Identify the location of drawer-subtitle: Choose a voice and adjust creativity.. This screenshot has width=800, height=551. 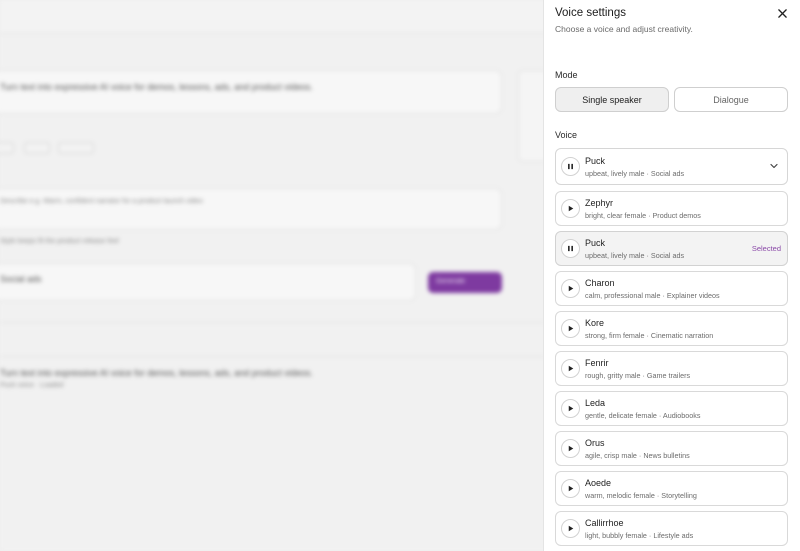
(624, 29).